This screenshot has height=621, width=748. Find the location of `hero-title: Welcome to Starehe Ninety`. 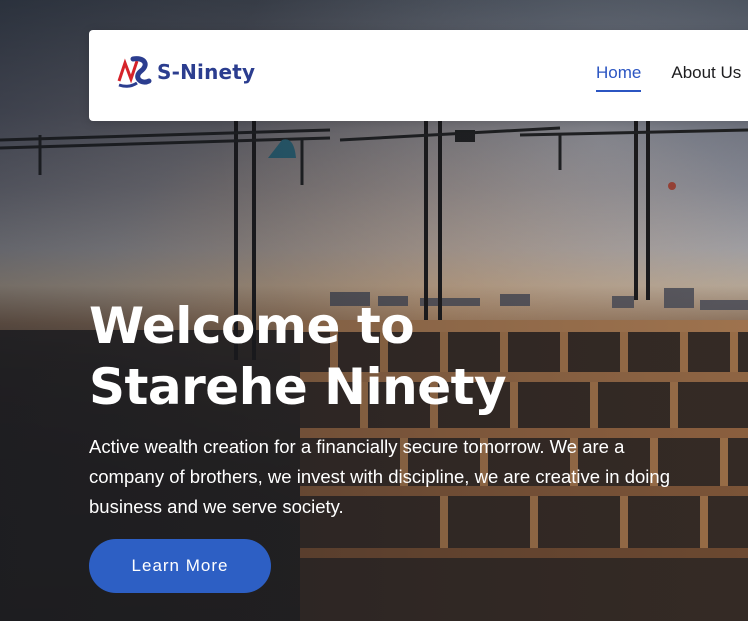

hero-title: Welcome to Starehe Ninety is located at coordinates (349, 357).